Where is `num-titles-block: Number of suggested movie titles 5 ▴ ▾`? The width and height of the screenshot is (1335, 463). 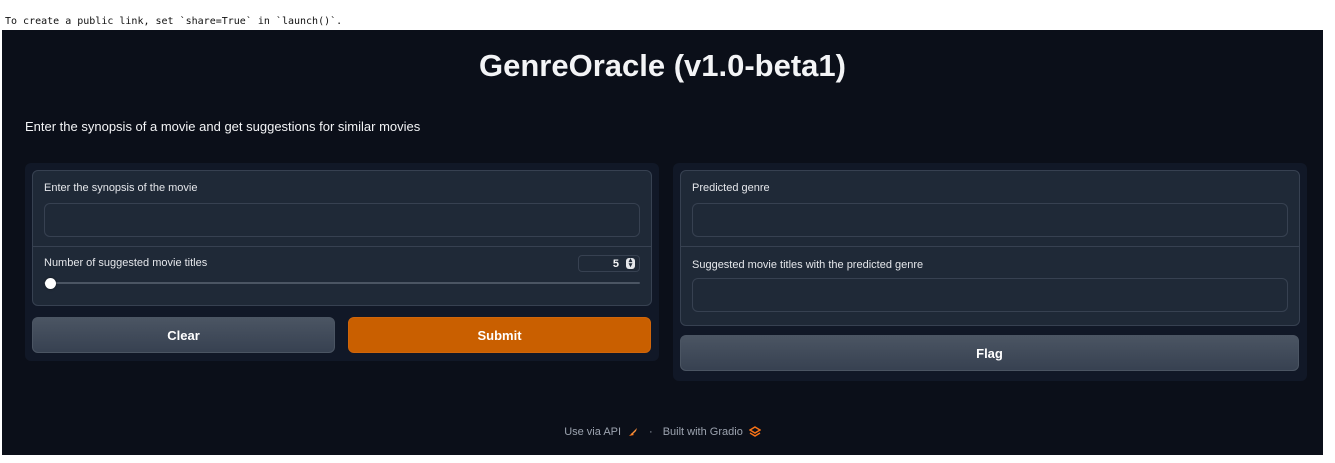 num-titles-block: Number of suggested movie titles 5 ▴ ▾ is located at coordinates (342, 276).